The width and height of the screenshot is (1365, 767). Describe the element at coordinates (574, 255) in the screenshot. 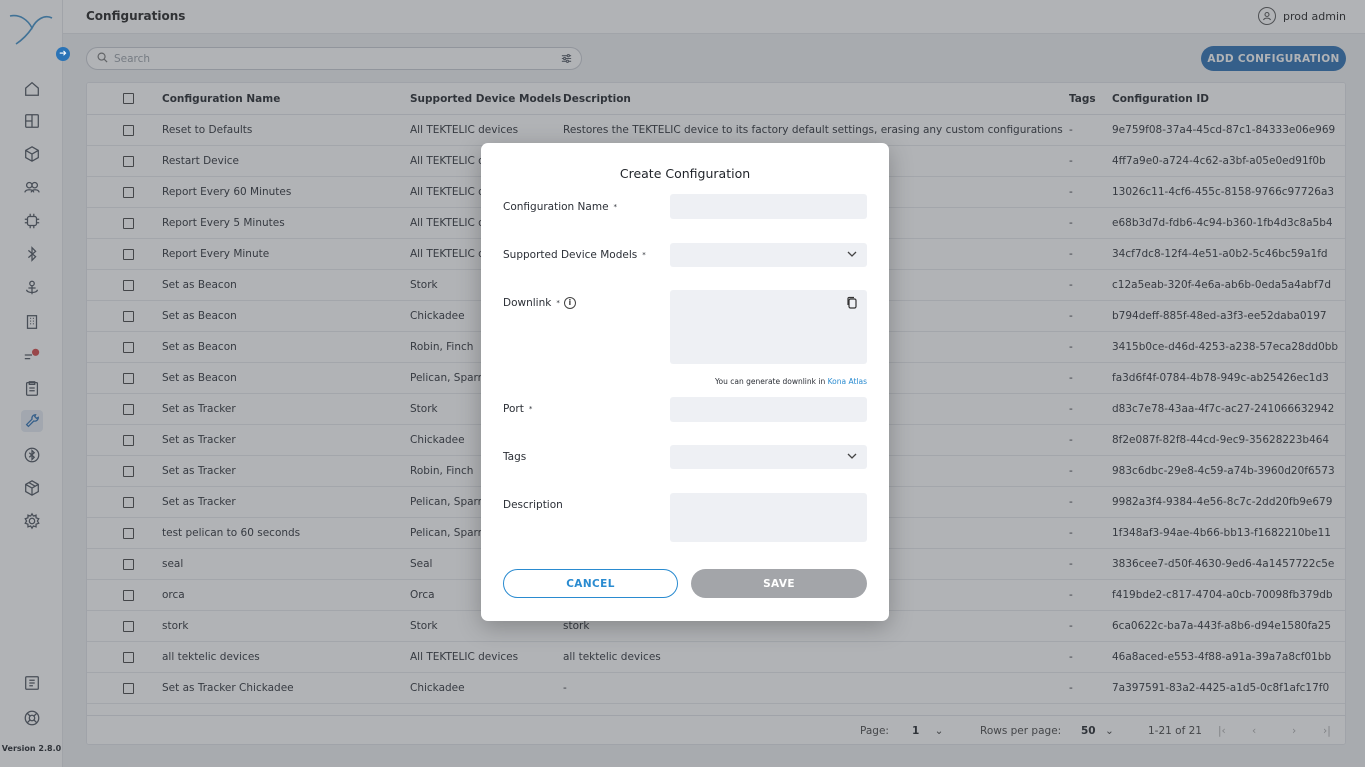

I see `supported-models-label: Supported Device Models *` at that location.